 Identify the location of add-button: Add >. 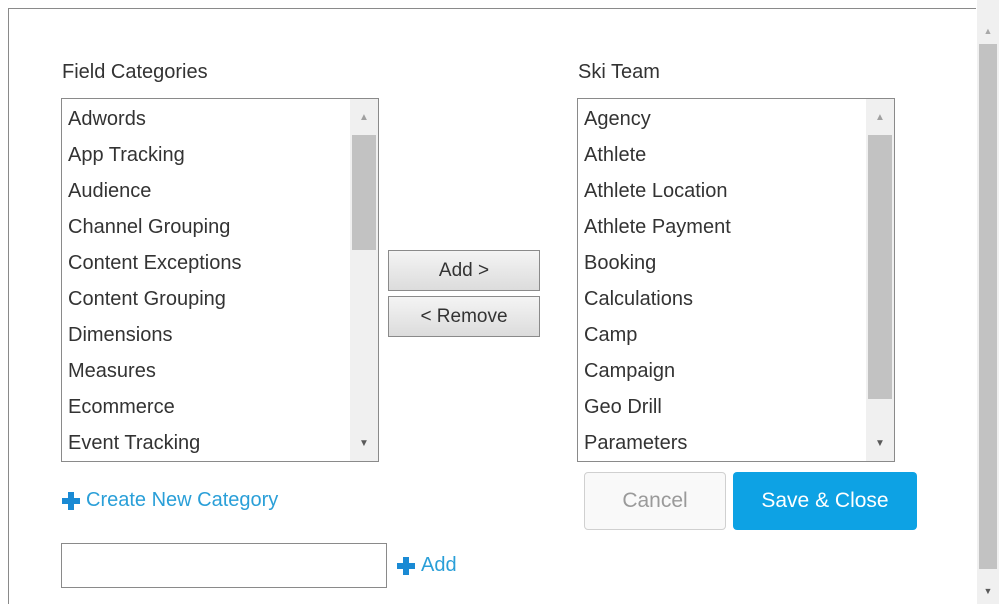
(464, 270).